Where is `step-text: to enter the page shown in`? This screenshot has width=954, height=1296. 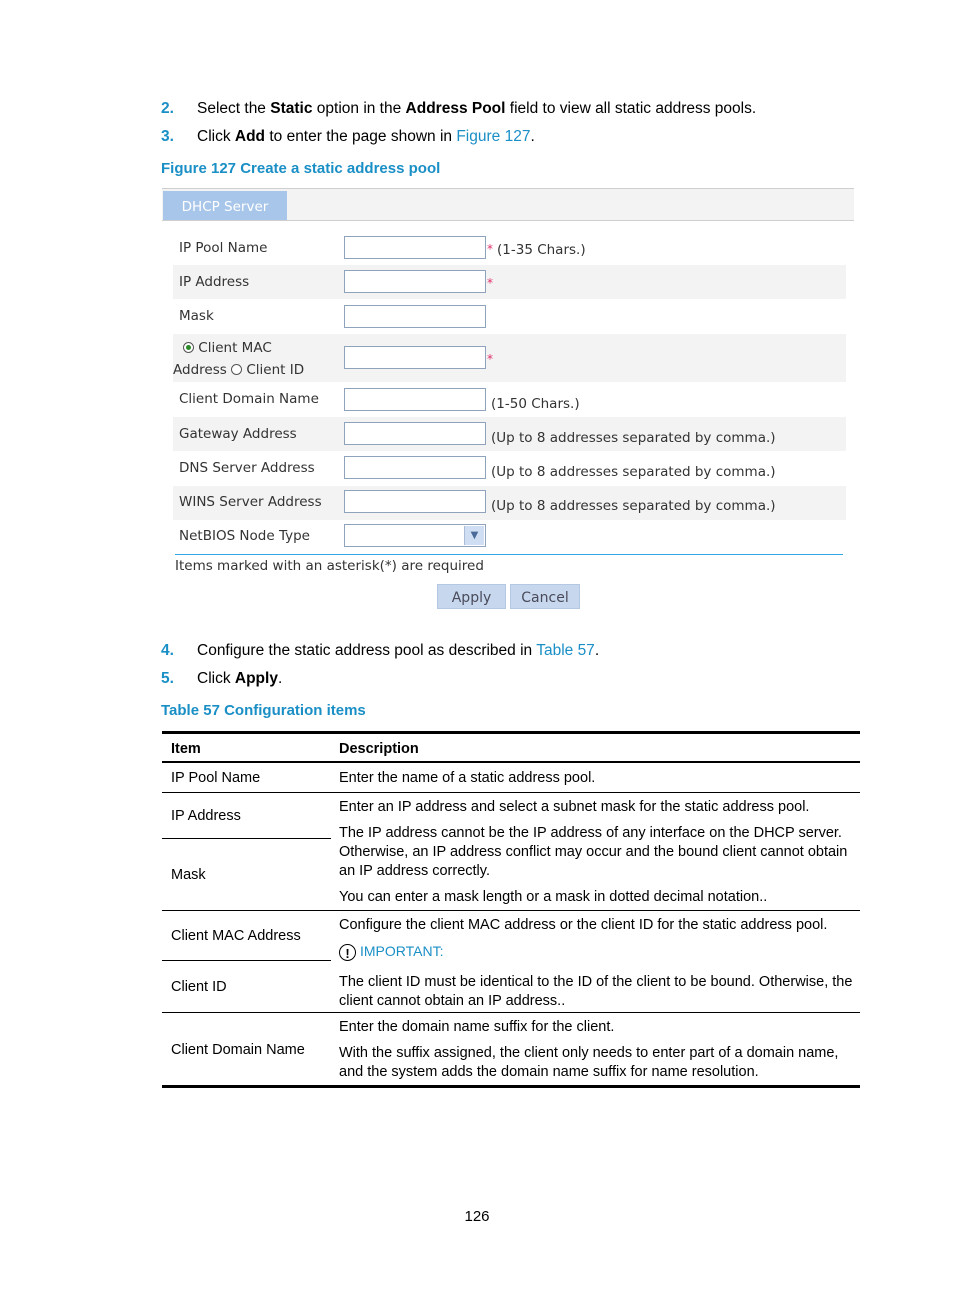
step-text: to enter the page shown in is located at coordinates (361, 136).